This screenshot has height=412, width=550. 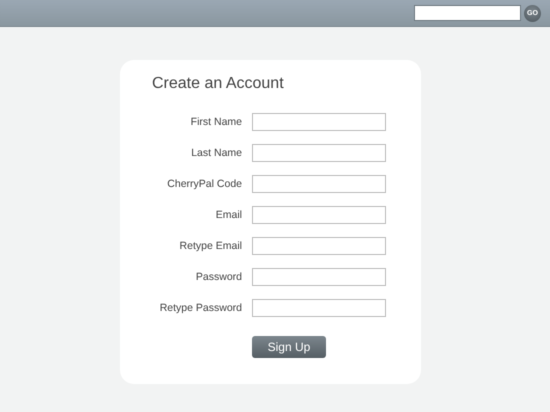 What do you see at coordinates (228, 214) in the screenshot?
I see `field-label: Email` at bounding box center [228, 214].